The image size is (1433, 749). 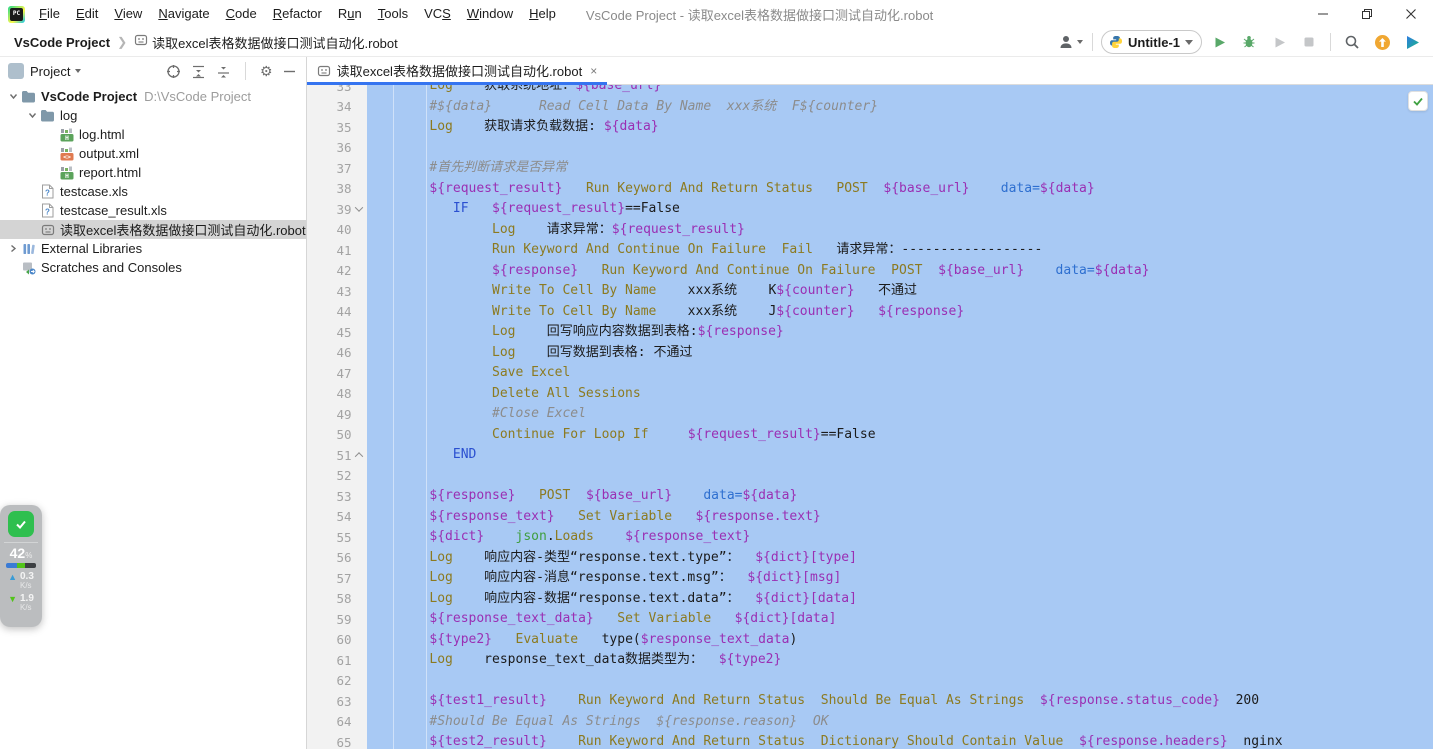 I want to click on line-number: 39, so click(x=344, y=209).